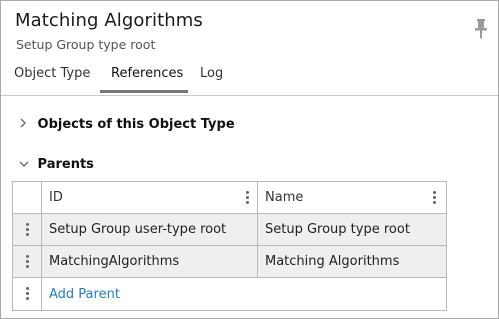  Describe the element at coordinates (26, 164) in the screenshot. I see `chevron-down-icon` at that location.